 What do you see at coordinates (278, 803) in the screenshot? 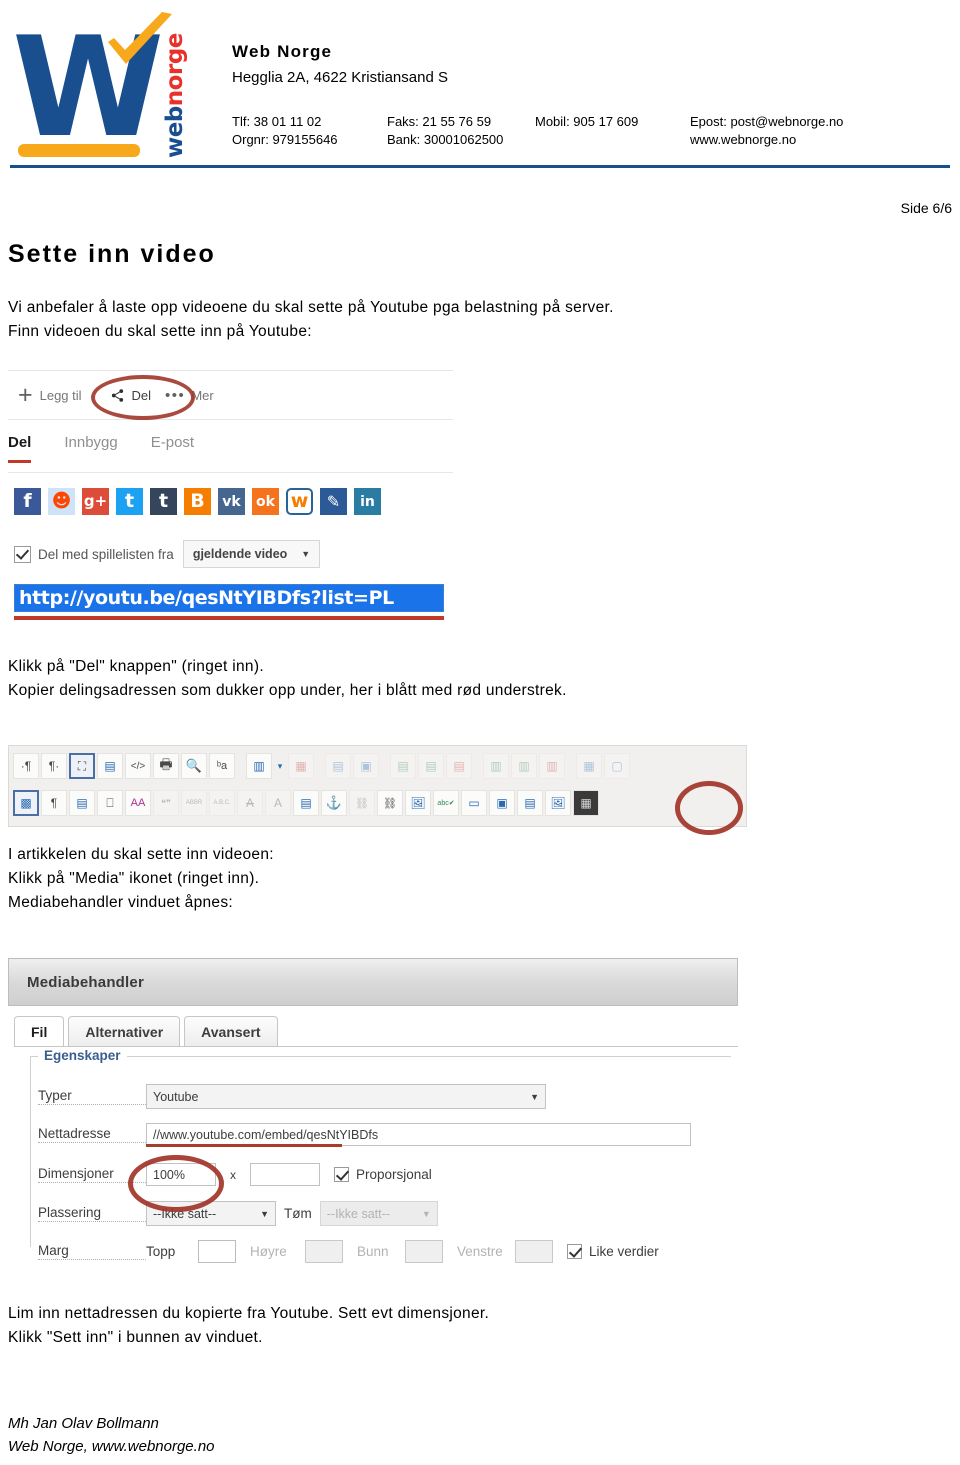
I see `underline-icon: A` at bounding box center [278, 803].